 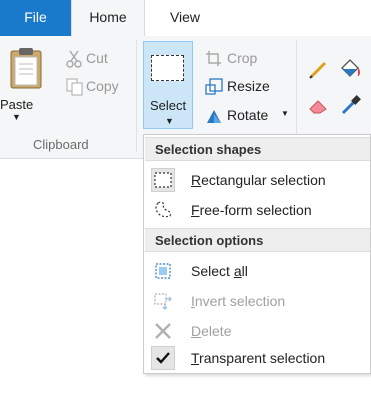 What do you see at coordinates (61, 144) in the screenshot?
I see `clipboard-group-label: Clipboard` at bounding box center [61, 144].